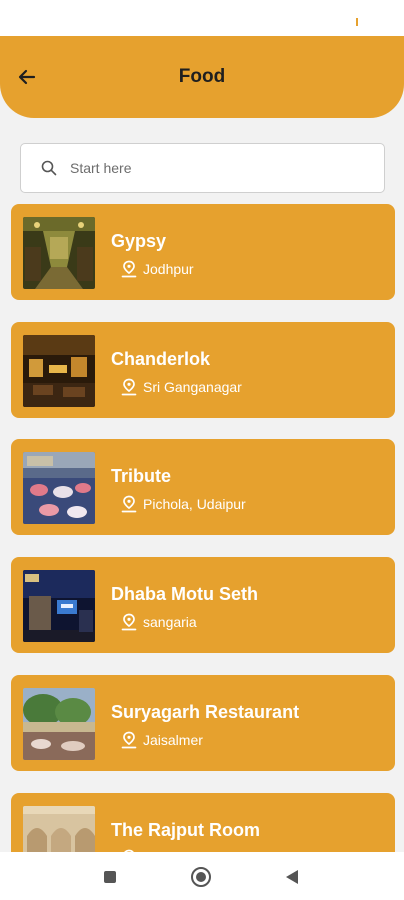  Describe the element at coordinates (185, 830) in the screenshot. I see `restaurant-name: The Rajput Room` at that location.